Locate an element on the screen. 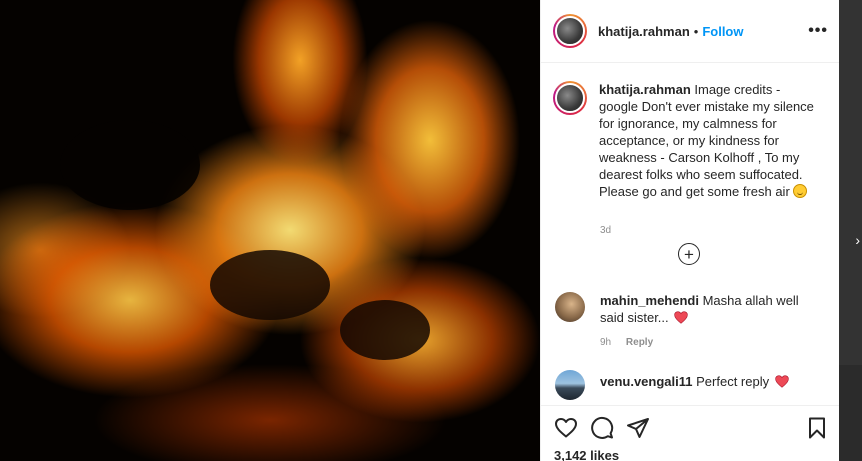  paper-plane-icon is located at coordinates (638, 428).